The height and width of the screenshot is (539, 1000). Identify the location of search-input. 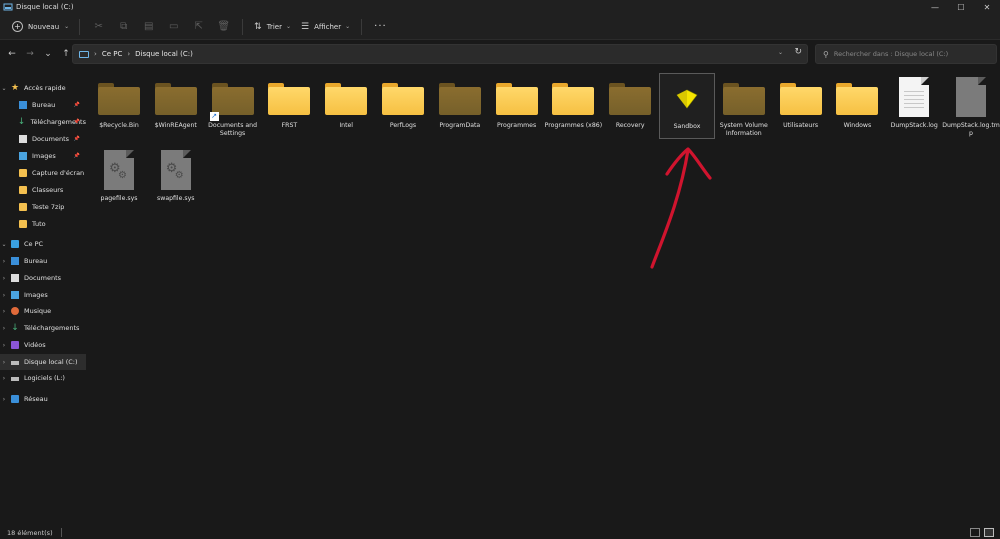
(908, 54).